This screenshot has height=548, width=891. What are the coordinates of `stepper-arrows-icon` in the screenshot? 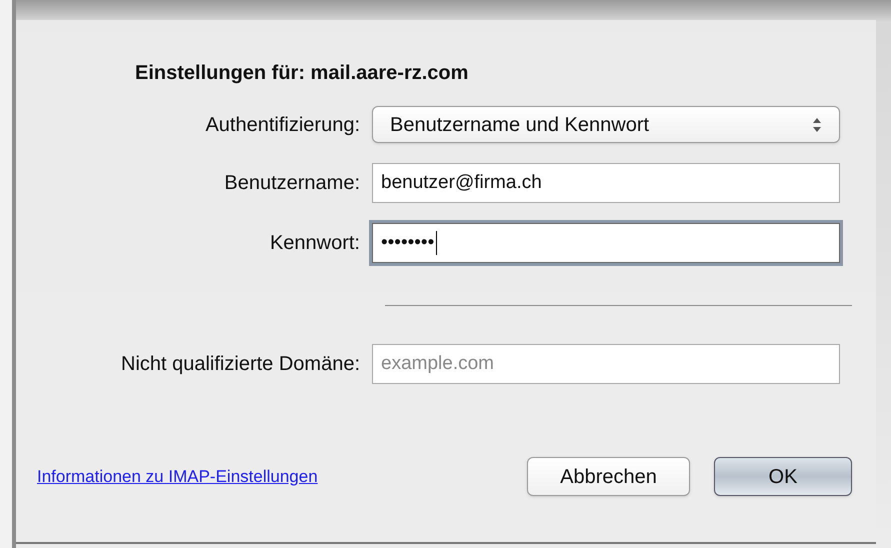 It's located at (817, 124).